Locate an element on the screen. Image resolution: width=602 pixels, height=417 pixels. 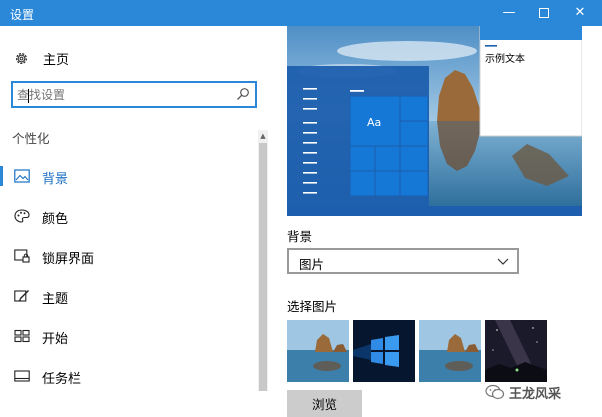
sidebar-item-label: 任务栏 is located at coordinates (62, 379).